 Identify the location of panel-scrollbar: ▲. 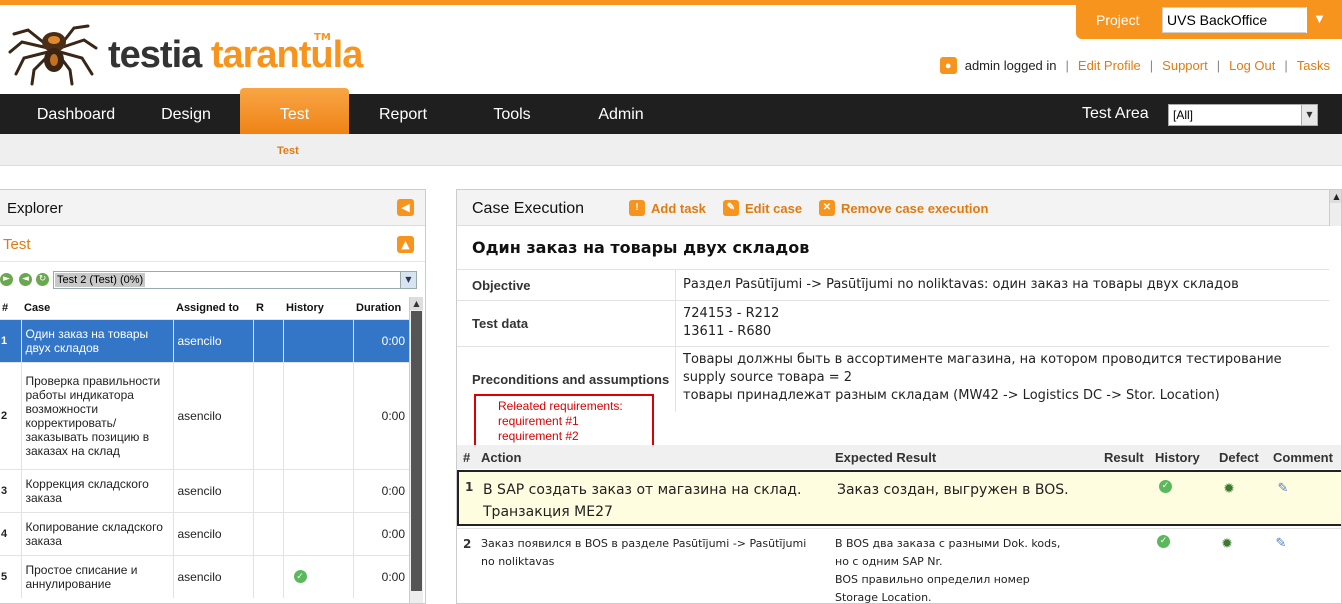
(1335, 208).